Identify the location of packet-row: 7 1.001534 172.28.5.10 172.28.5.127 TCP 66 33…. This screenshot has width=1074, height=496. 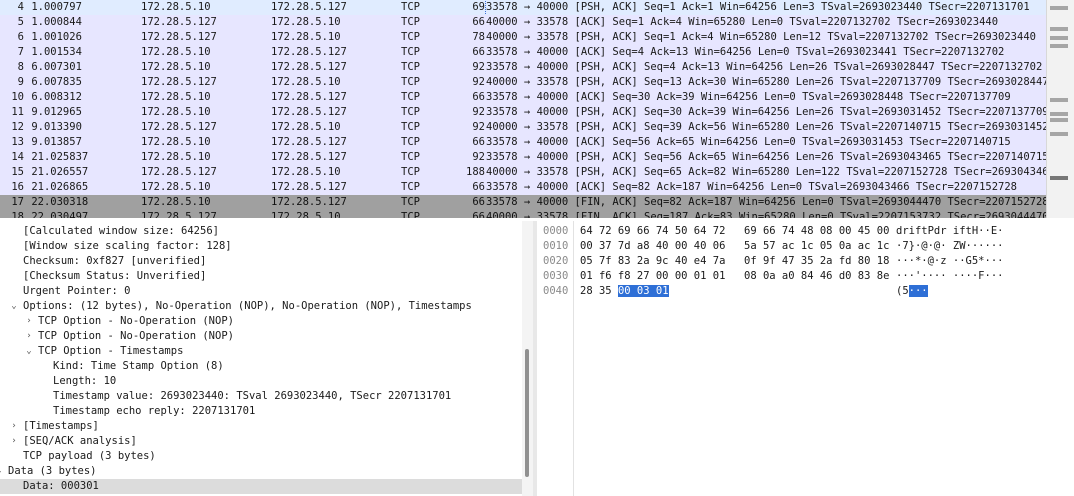
(523, 52).